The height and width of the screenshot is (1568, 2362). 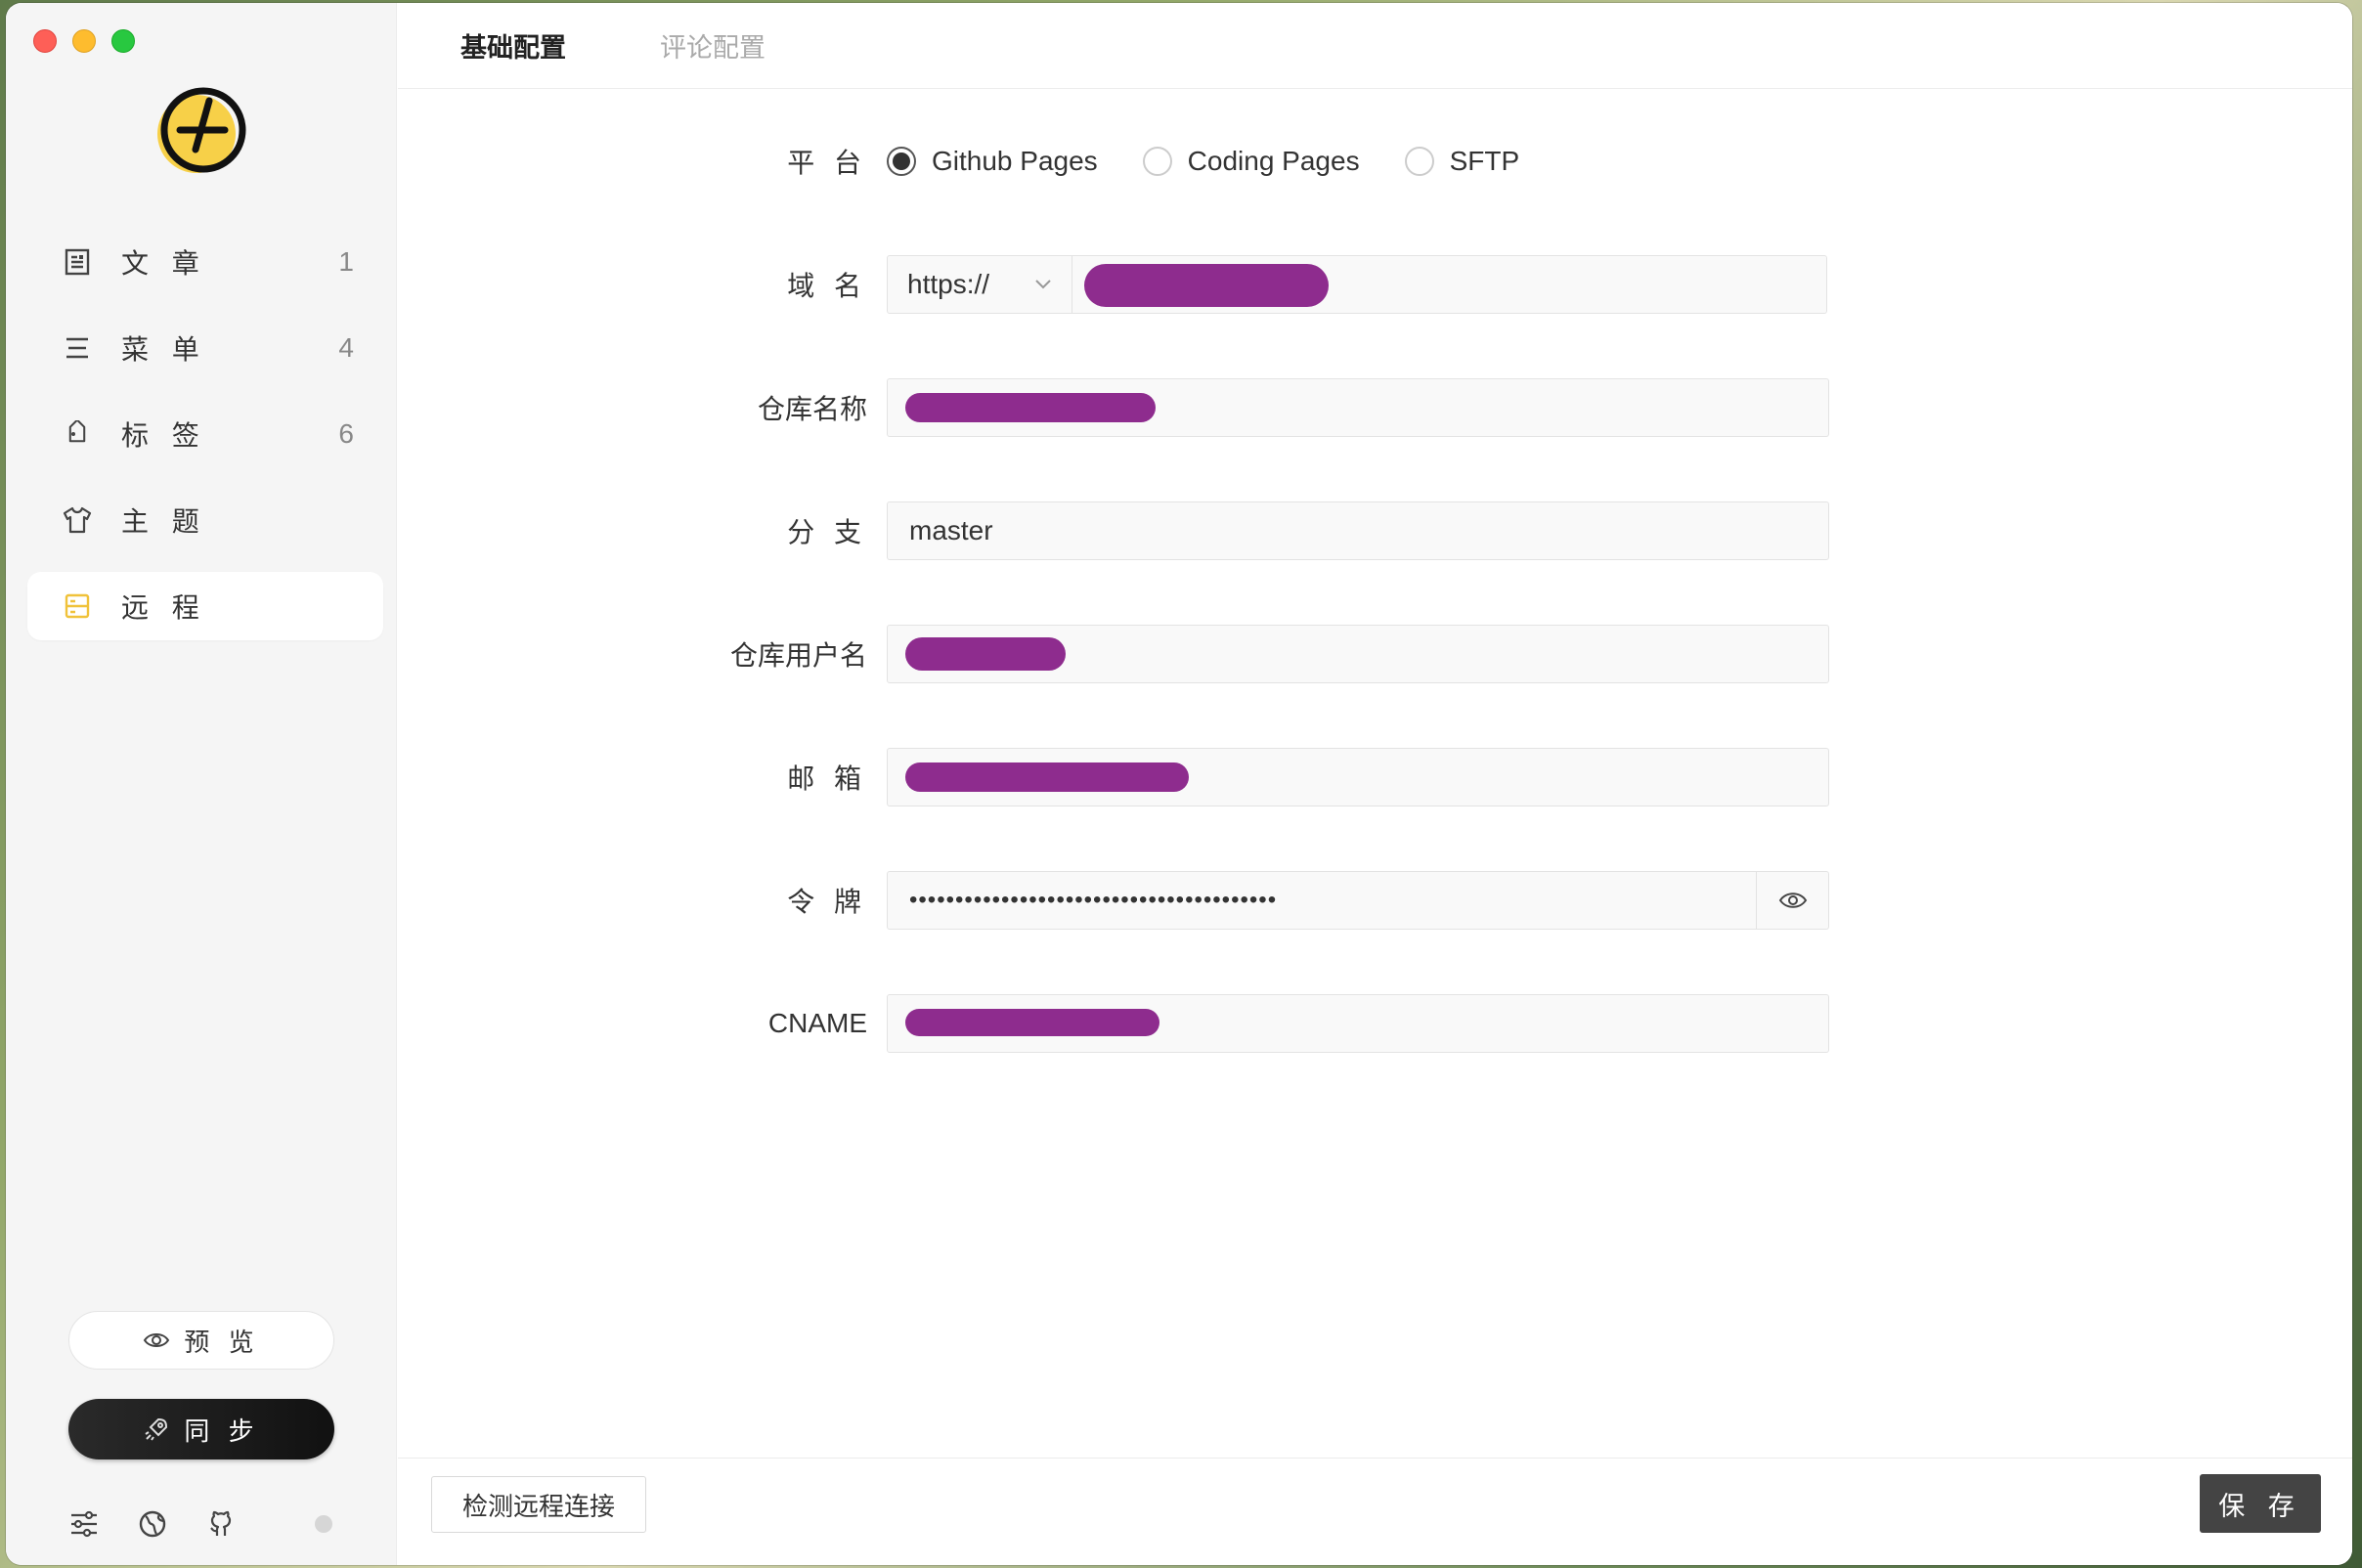 What do you see at coordinates (346, 434) in the screenshot?
I see `sidebar-item-count: 6` at bounding box center [346, 434].